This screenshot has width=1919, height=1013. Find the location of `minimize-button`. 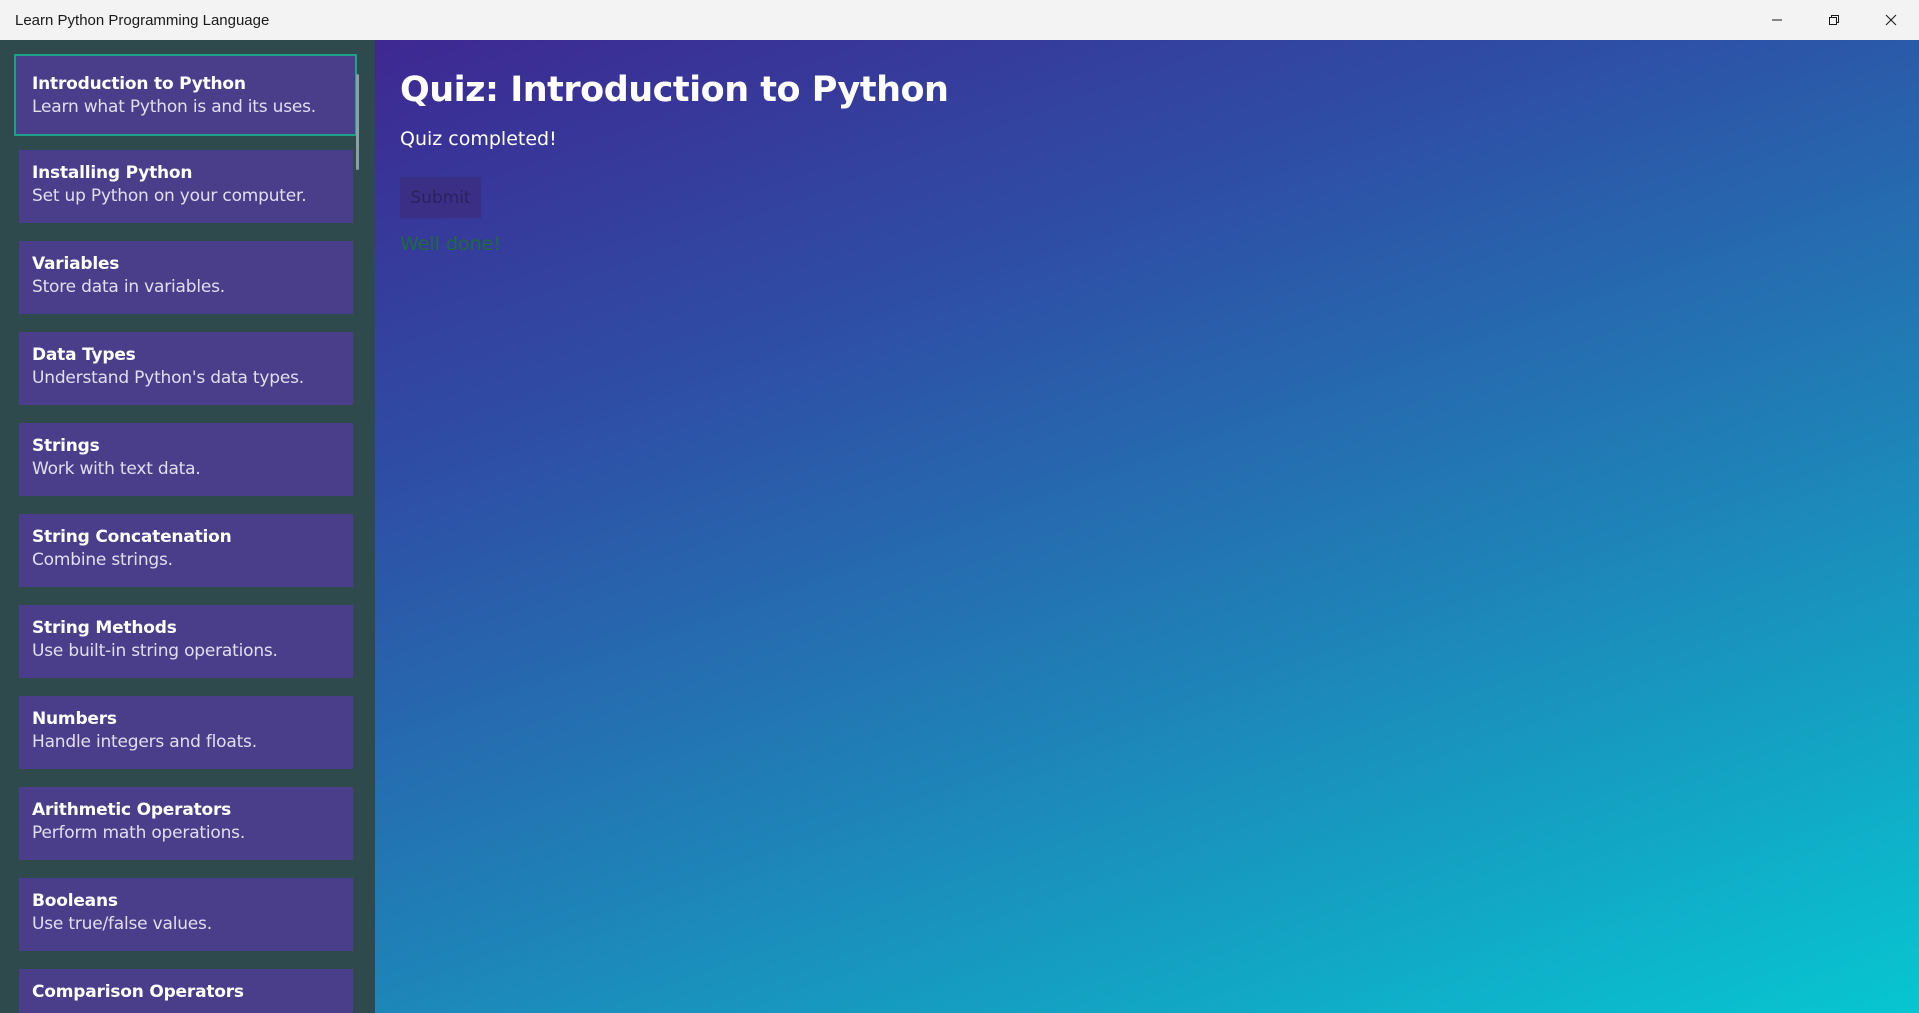

minimize-button is located at coordinates (1776, 20).